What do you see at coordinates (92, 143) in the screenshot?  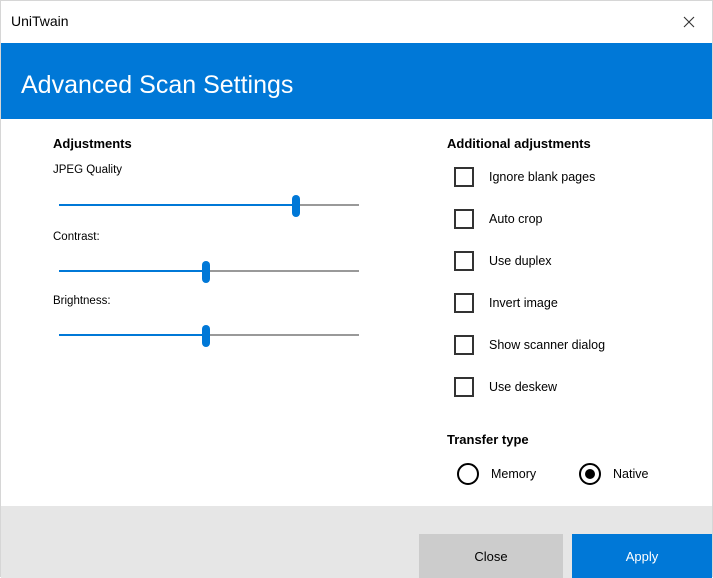 I see `adjustments-title: Adjustments` at bounding box center [92, 143].